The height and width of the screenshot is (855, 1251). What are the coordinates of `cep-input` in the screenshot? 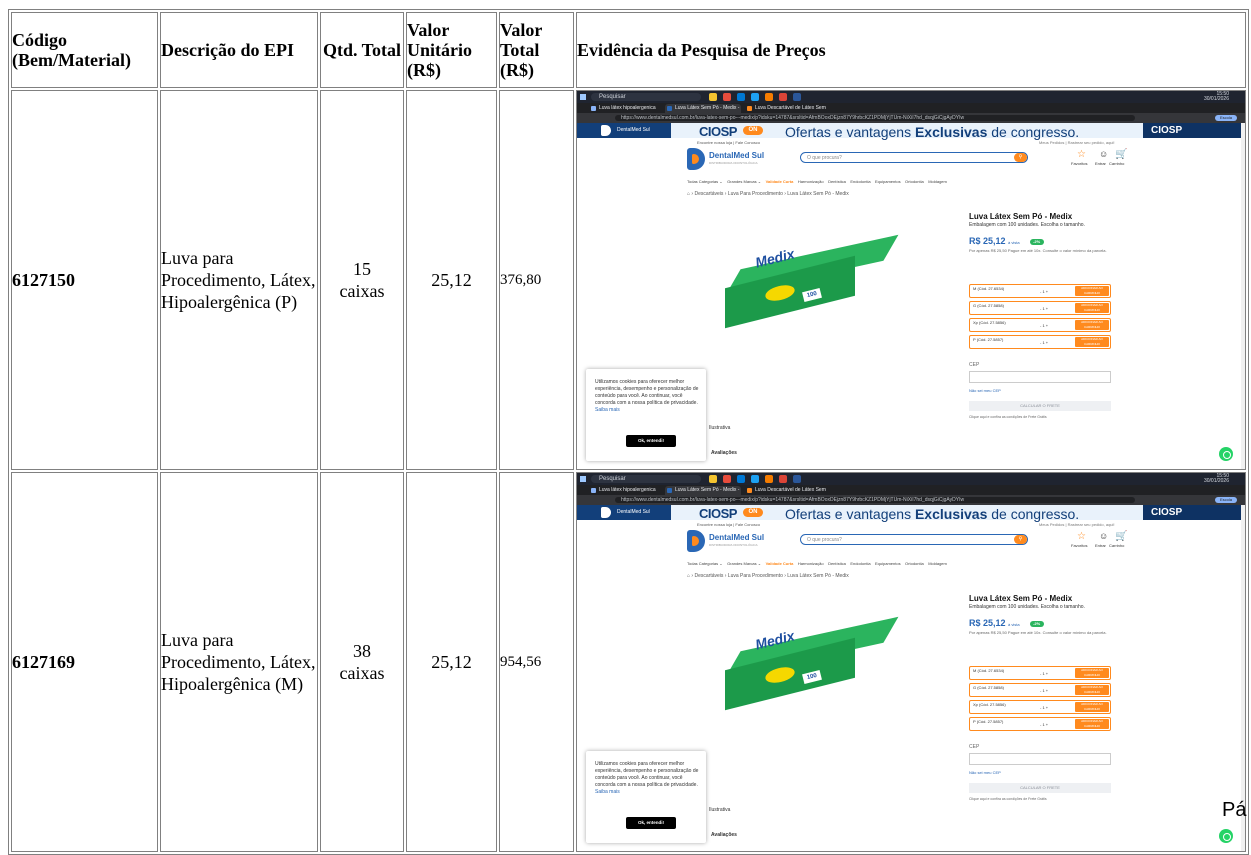 It's located at (1040, 759).